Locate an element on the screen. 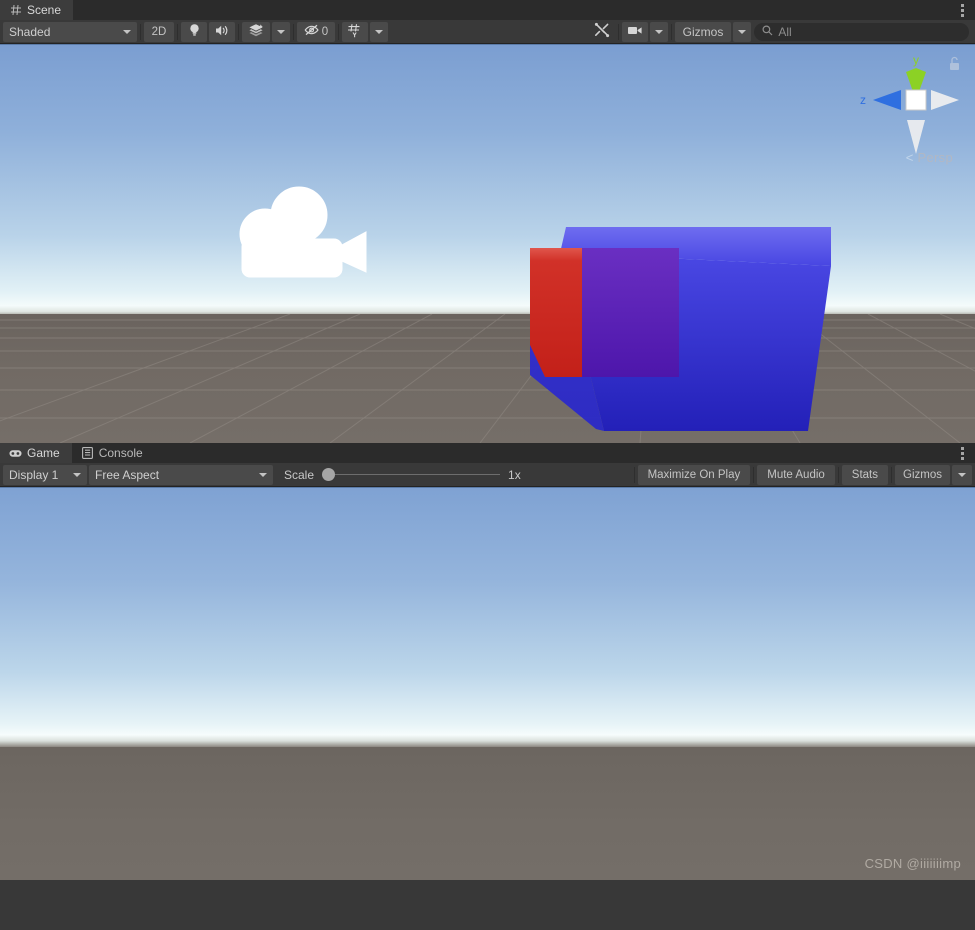  scene-audio-toggle is located at coordinates (222, 31).